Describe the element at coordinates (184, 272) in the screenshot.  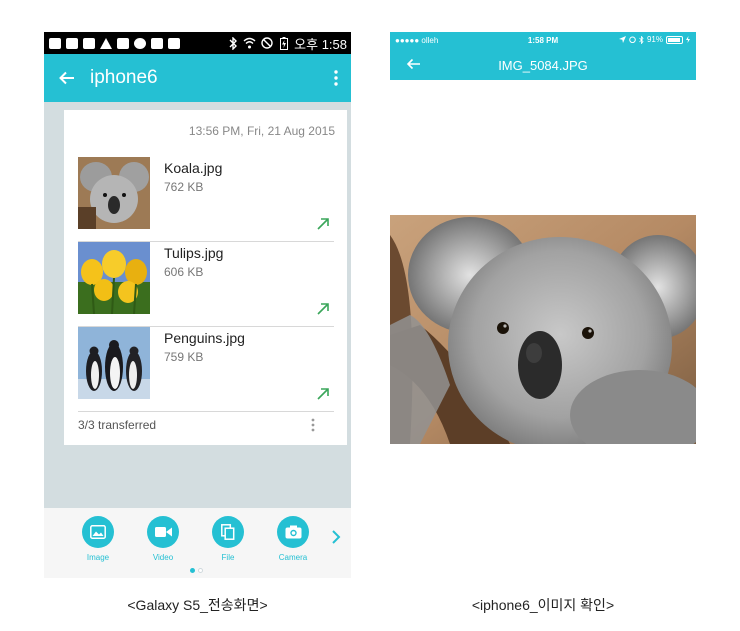
I see `file-size: 606 KB` at that location.